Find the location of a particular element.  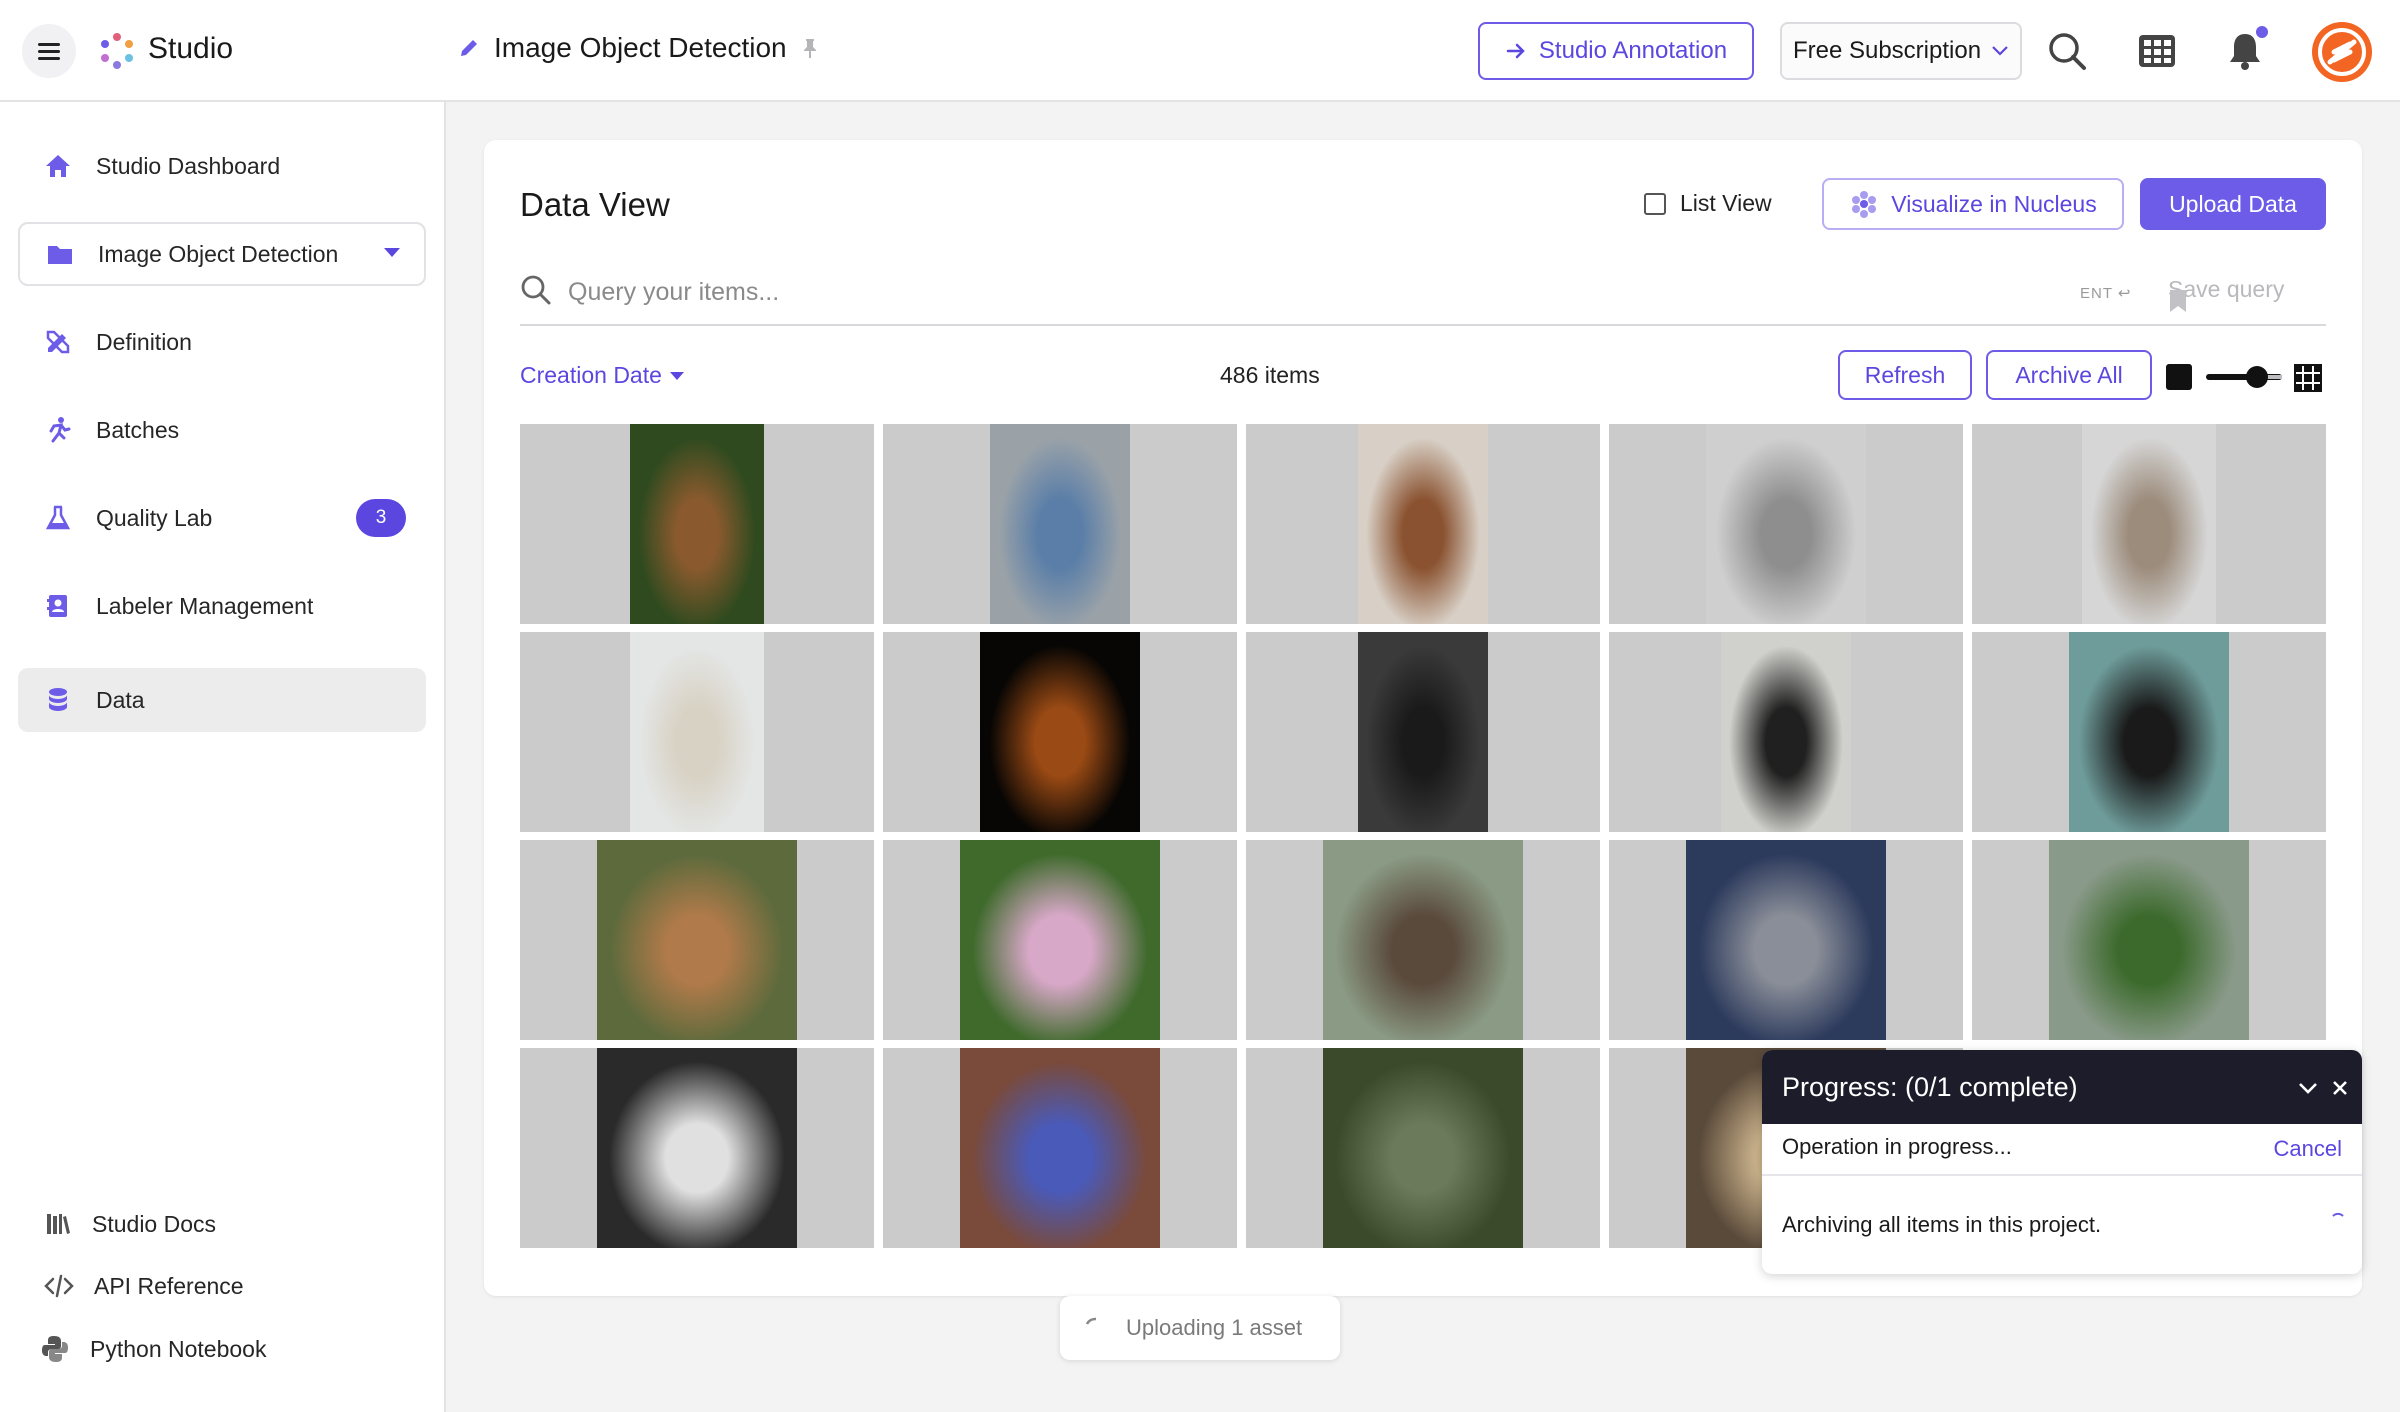

apps-grid-icon is located at coordinates (2157, 51).